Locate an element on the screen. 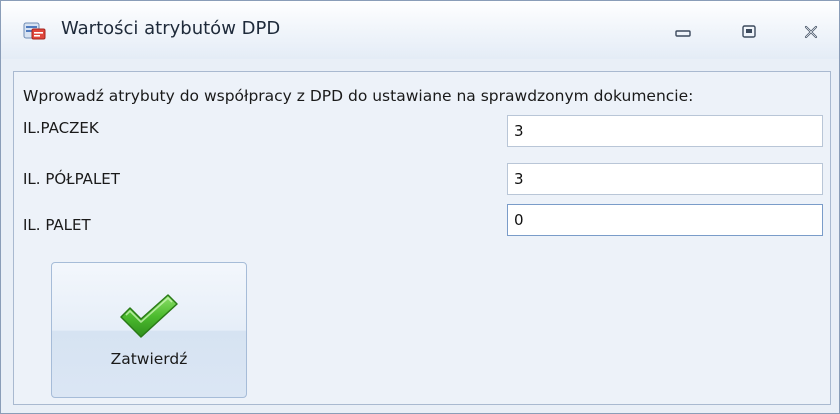  confirm-button: Zatwierdź is located at coordinates (149, 330).